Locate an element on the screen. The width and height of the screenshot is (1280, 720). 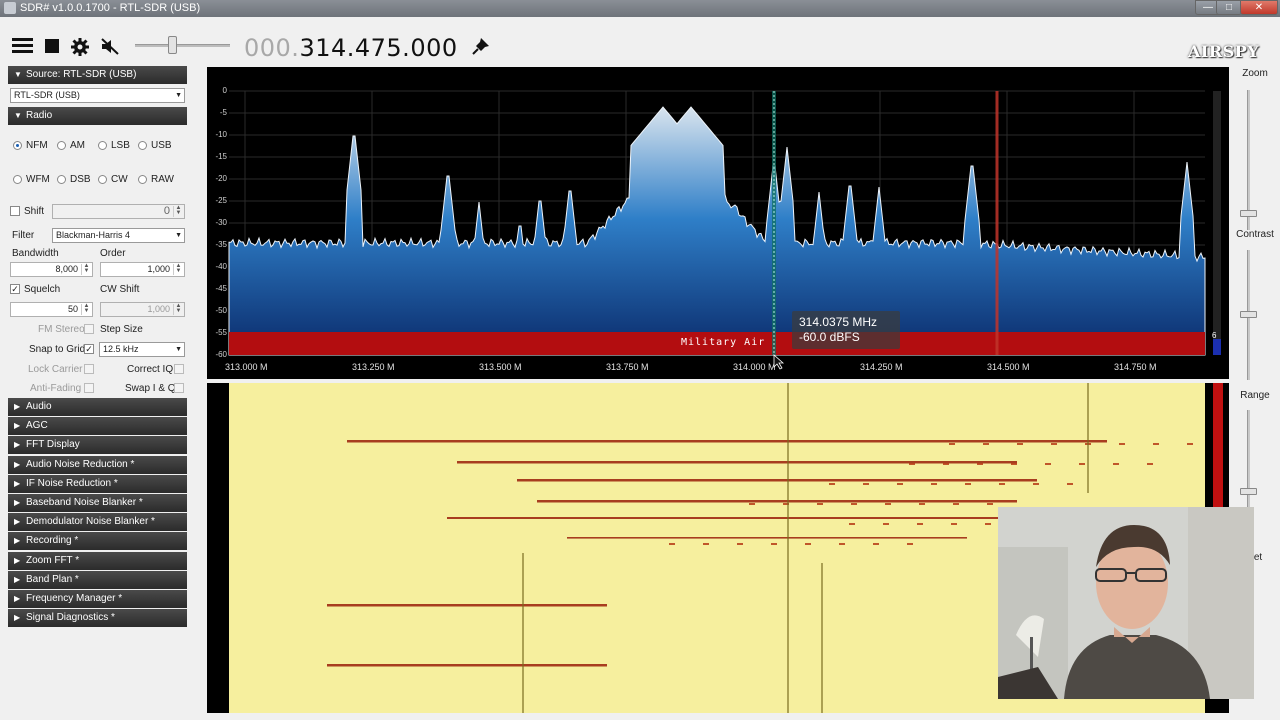
section-header-if-noise-reduction: ▶ IF Noise Reduction * is located at coordinates (97, 483).